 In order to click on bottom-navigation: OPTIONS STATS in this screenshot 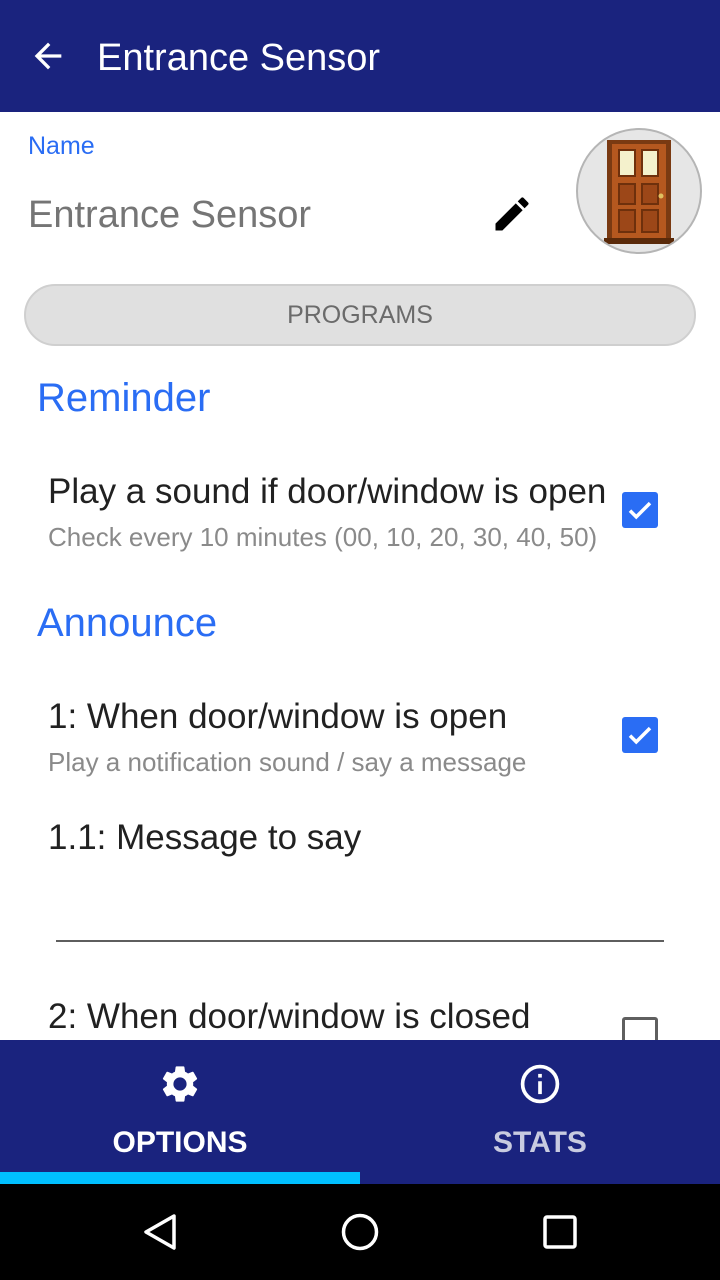, I will do `click(360, 1112)`.